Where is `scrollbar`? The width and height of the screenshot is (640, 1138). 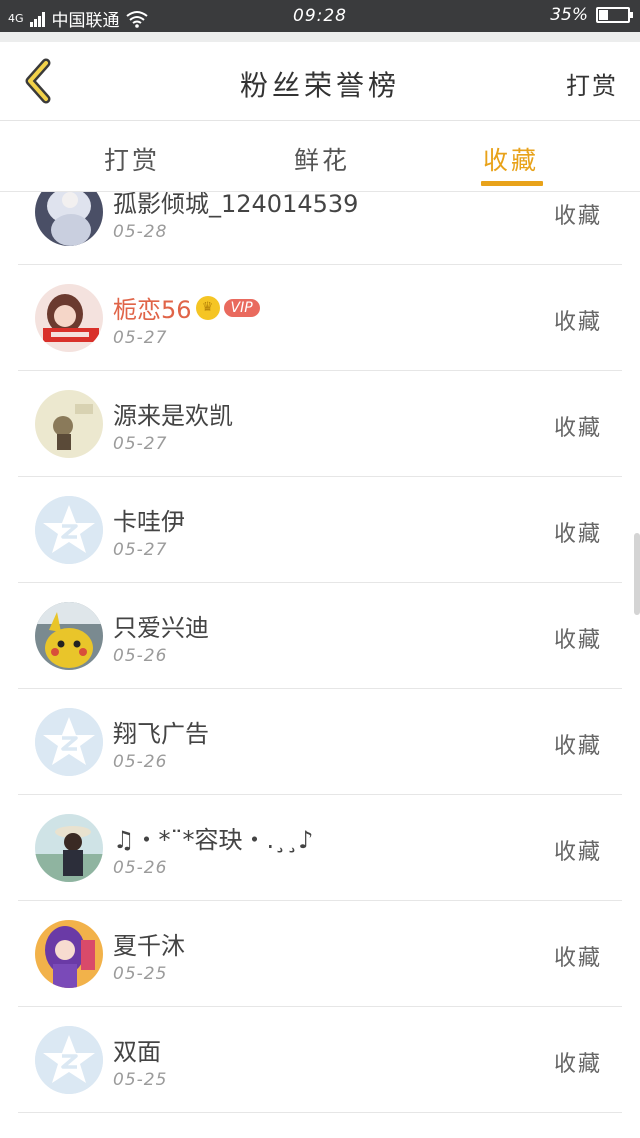
scrollbar is located at coordinates (637, 574).